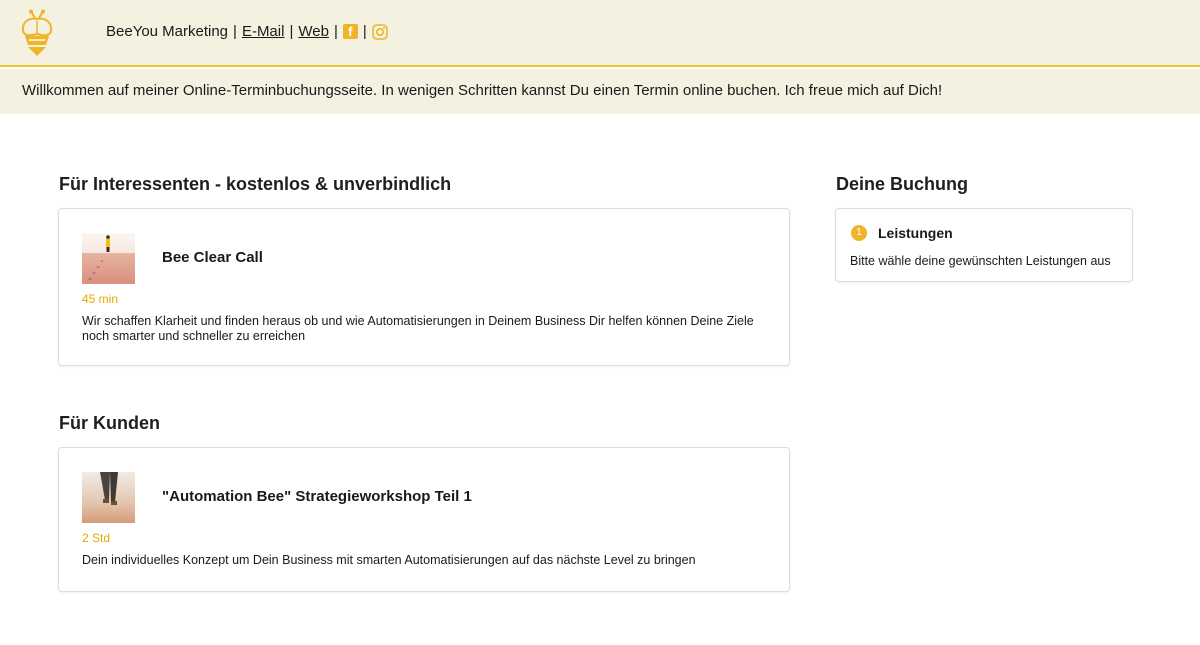  What do you see at coordinates (379, 31) in the screenshot?
I see `instagram-icon` at bounding box center [379, 31].